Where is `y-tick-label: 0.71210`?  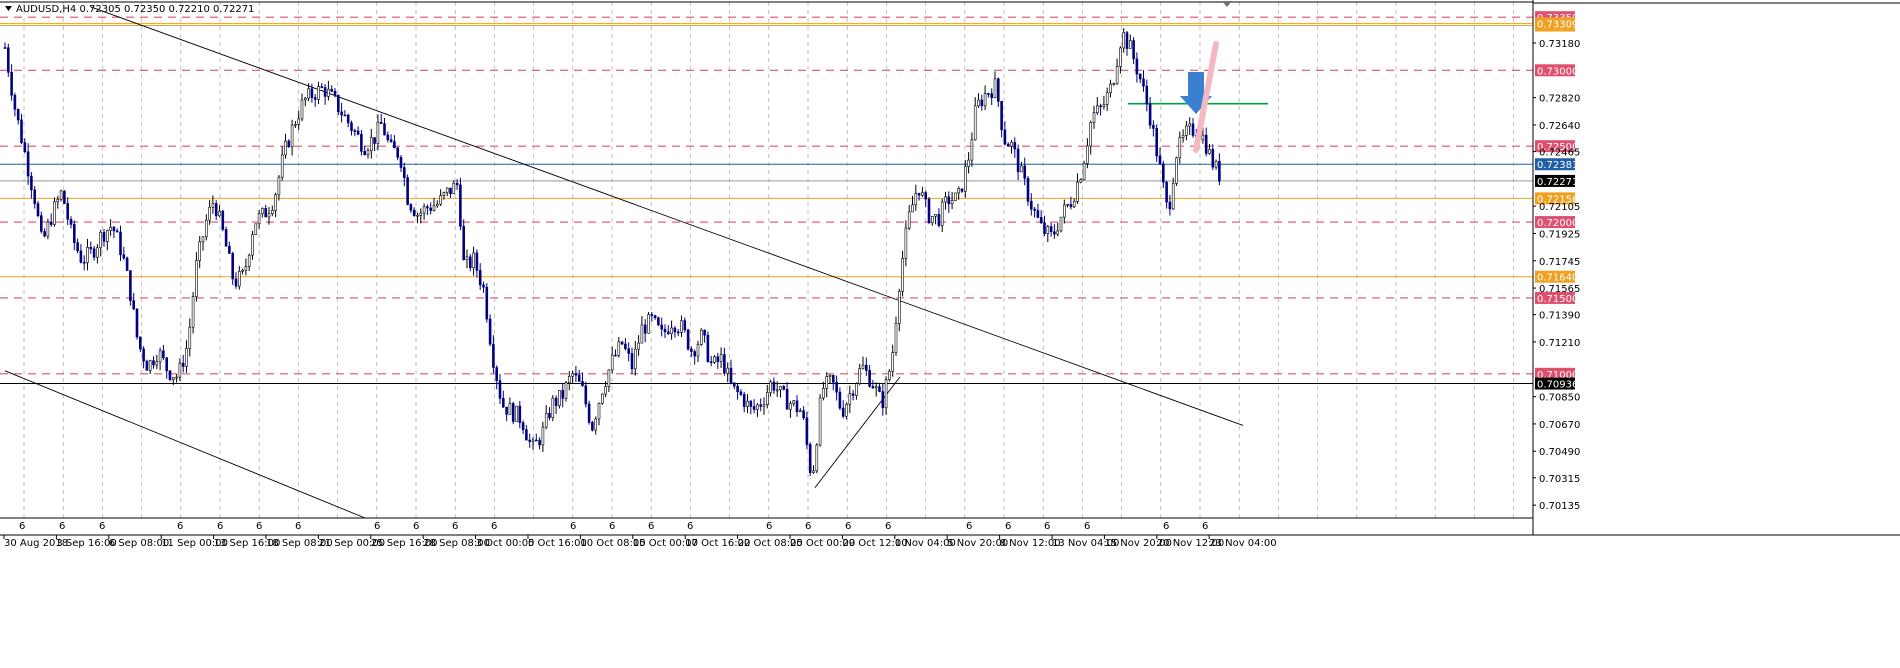 y-tick-label: 0.71210 is located at coordinates (1559, 343).